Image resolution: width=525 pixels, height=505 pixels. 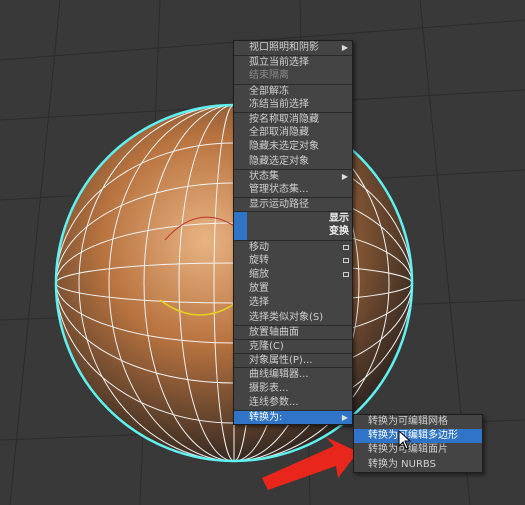 I want to click on quad-header-transform: 变换, so click(x=293, y=232).